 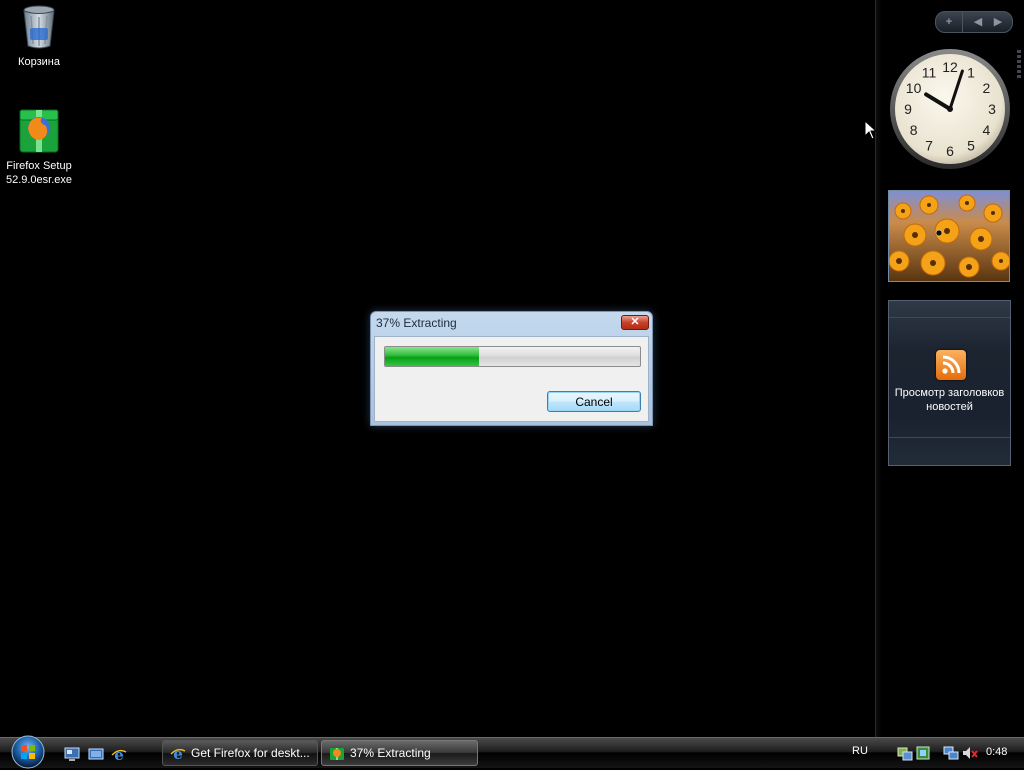 What do you see at coordinates (914, 130) in the screenshot?
I see `clock-numeral: 8` at bounding box center [914, 130].